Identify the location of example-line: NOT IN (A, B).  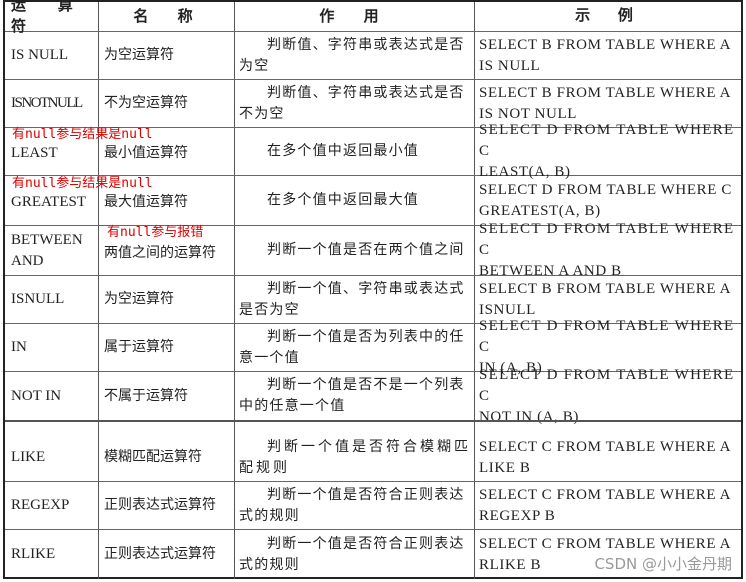
(529, 416).